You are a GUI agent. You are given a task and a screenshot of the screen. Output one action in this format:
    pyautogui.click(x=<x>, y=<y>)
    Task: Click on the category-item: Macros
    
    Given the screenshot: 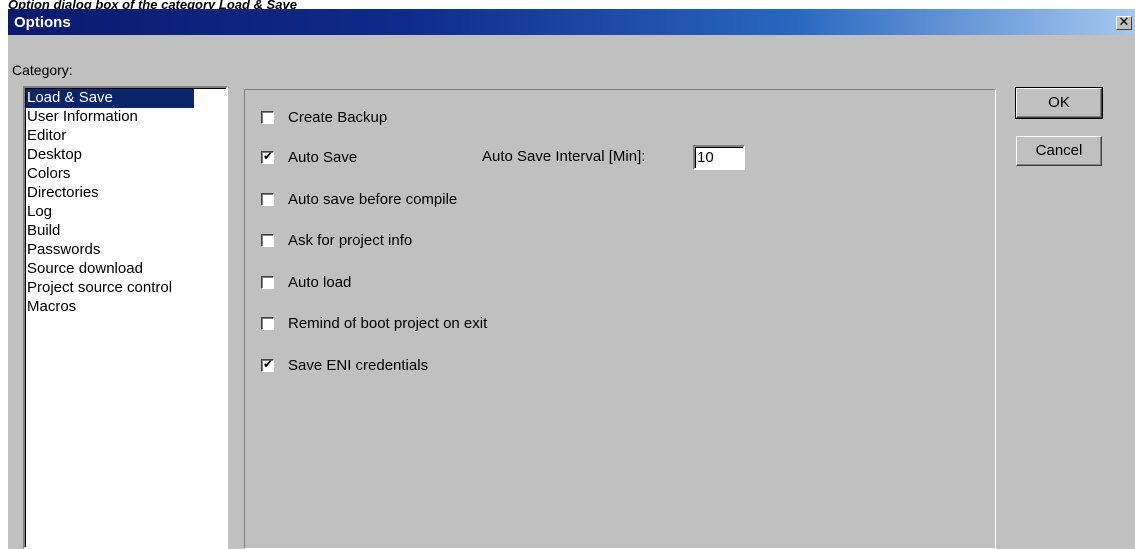 What is the action you would take?
    pyautogui.click(x=110, y=307)
    